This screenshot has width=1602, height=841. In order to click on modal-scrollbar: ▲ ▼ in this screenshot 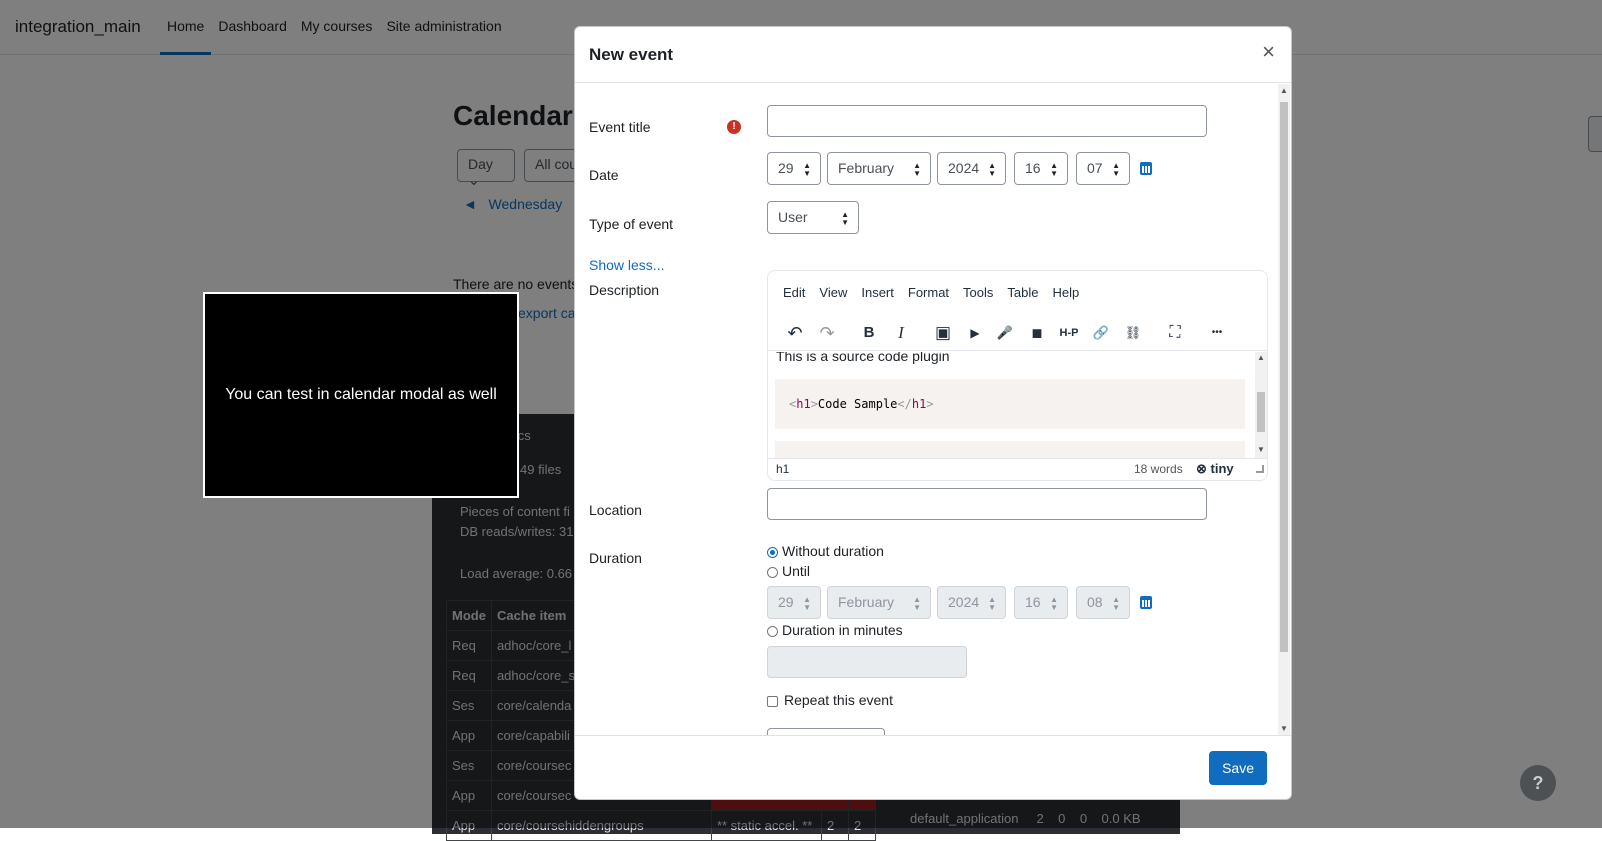, I will do `click(1284, 409)`.